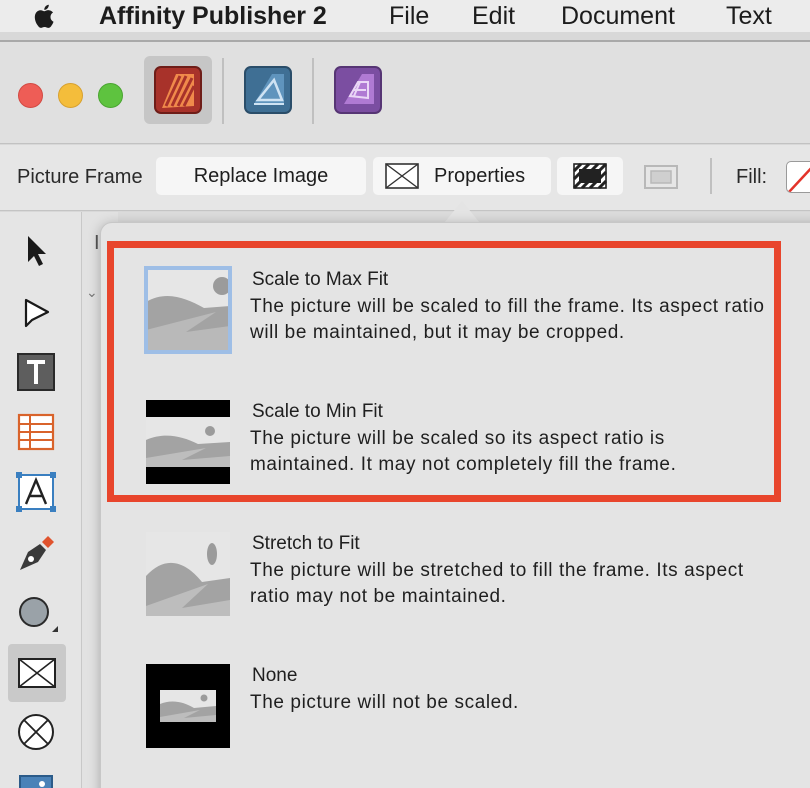 Image resolution: width=810 pixels, height=788 pixels. Describe the element at coordinates (213, 16) in the screenshot. I see `menu-app-name: Affinity Publisher 2` at that location.